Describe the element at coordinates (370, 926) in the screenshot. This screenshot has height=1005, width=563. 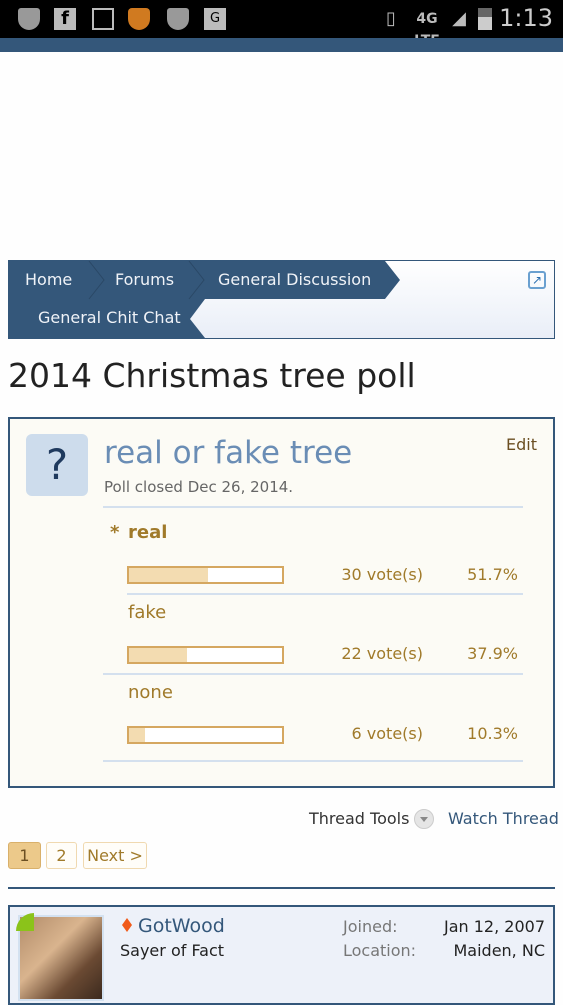
I see `joined-label: Joined:` at that location.